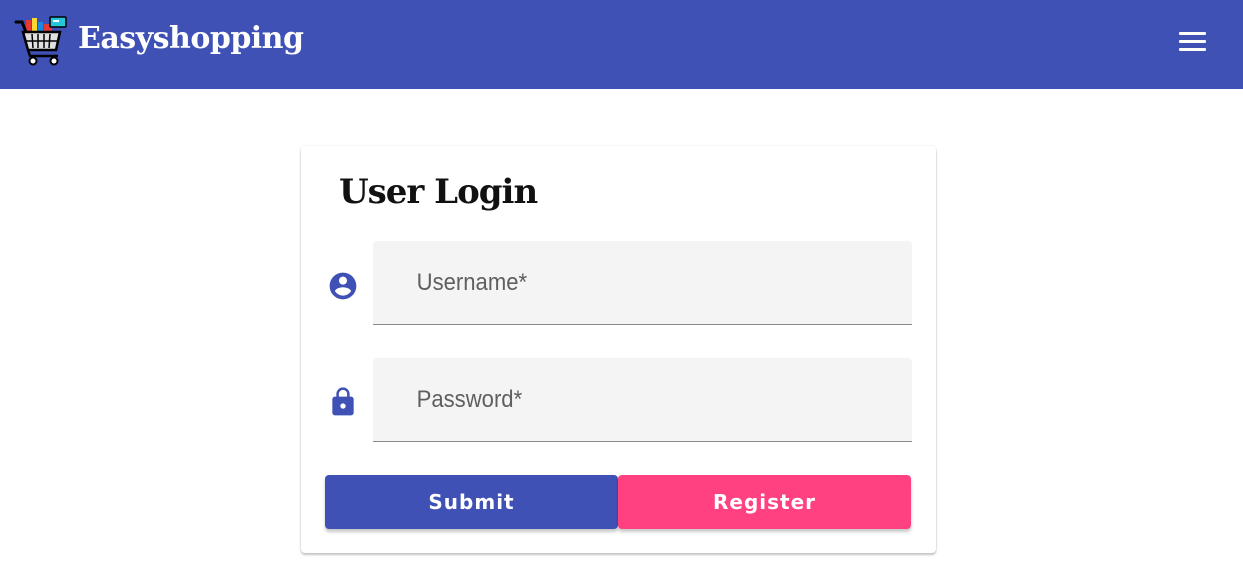  Describe the element at coordinates (191, 38) in the screenshot. I see `brand-name: Easyshopping` at that location.